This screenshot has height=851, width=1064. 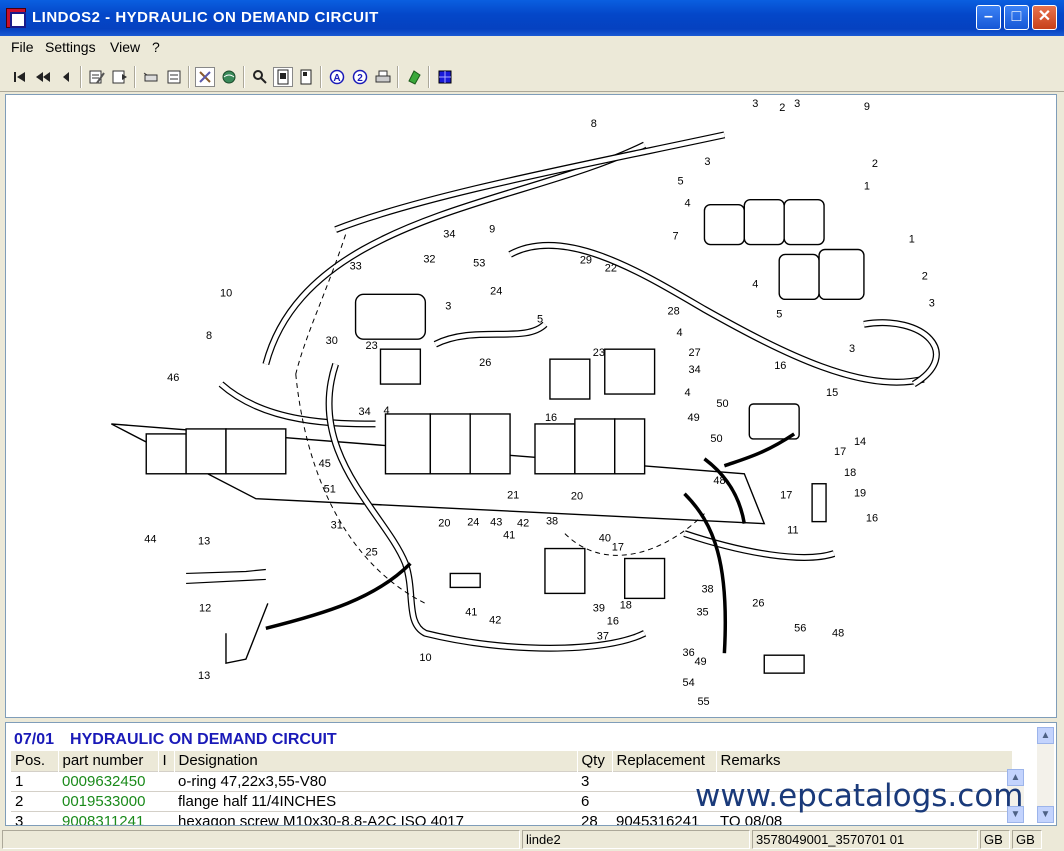 I want to click on col-i: I, so click(x=166, y=761).